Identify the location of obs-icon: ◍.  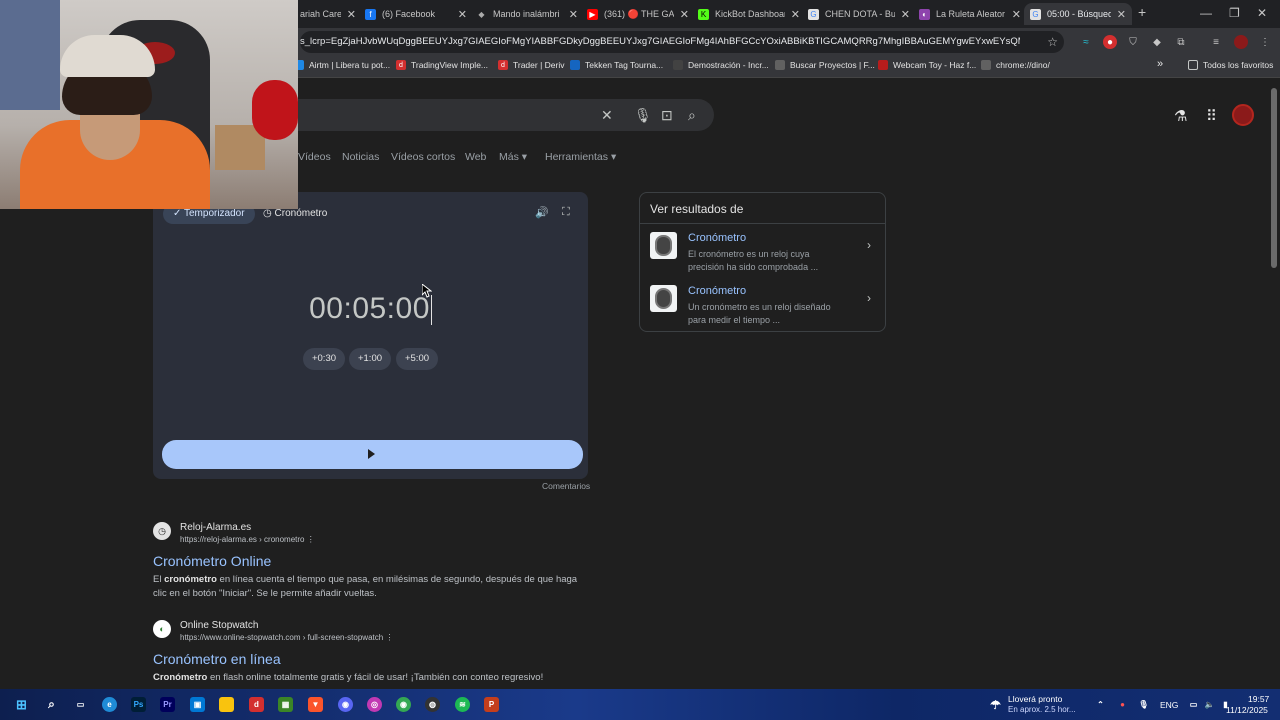
(432, 704).